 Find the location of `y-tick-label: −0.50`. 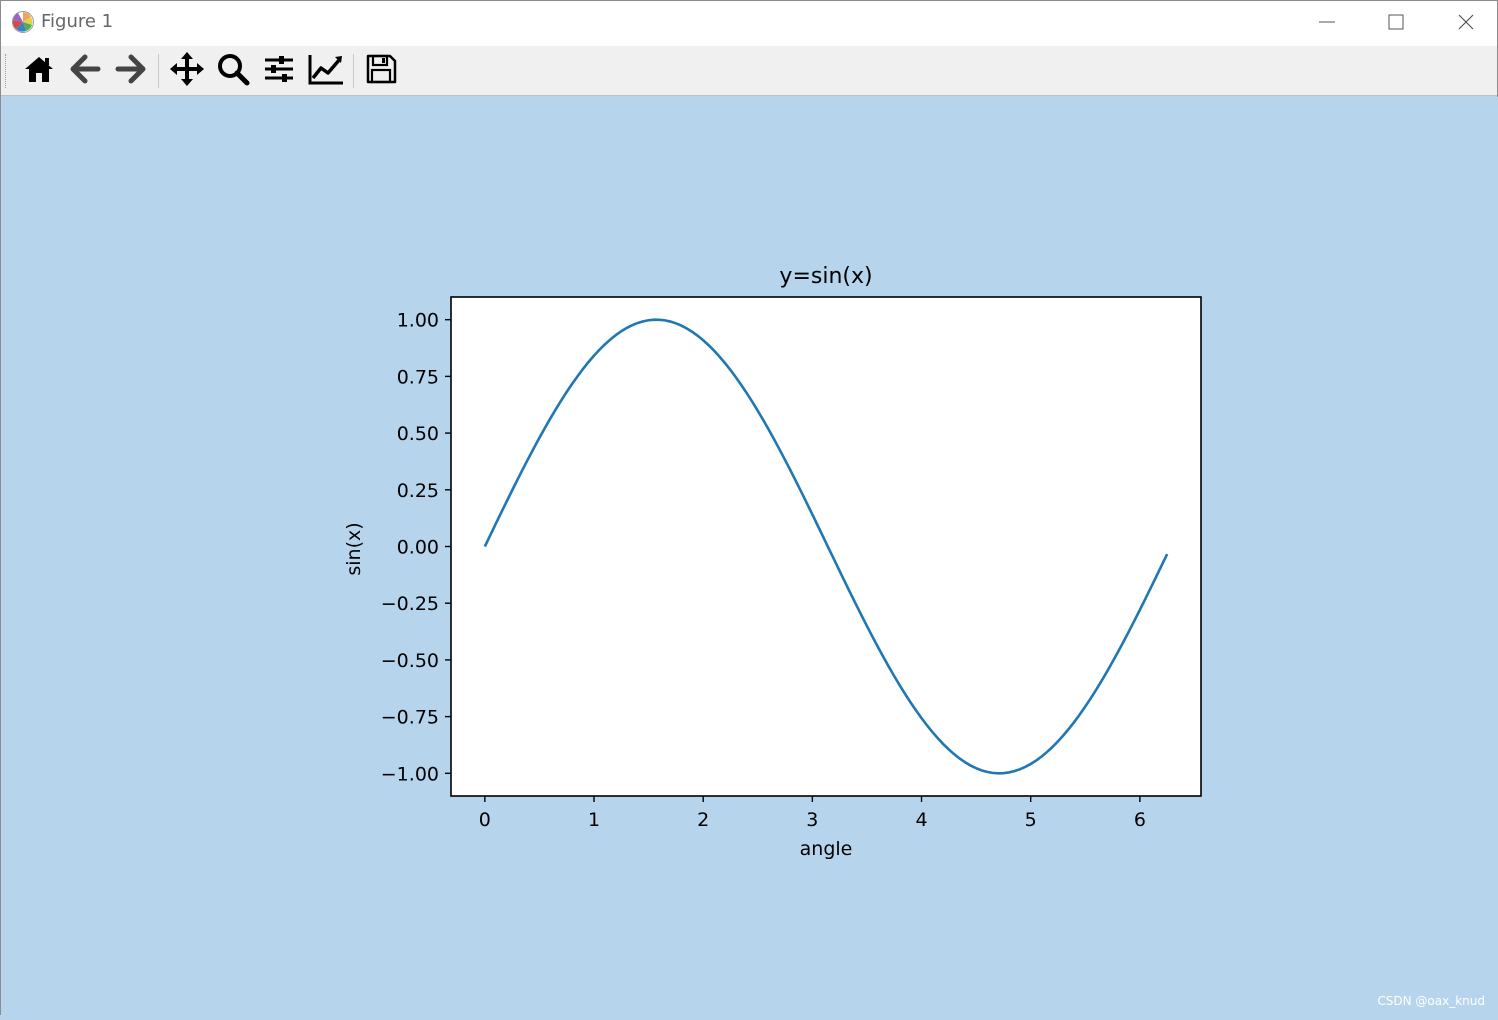

y-tick-label: −0.50 is located at coordinates (410, 661).